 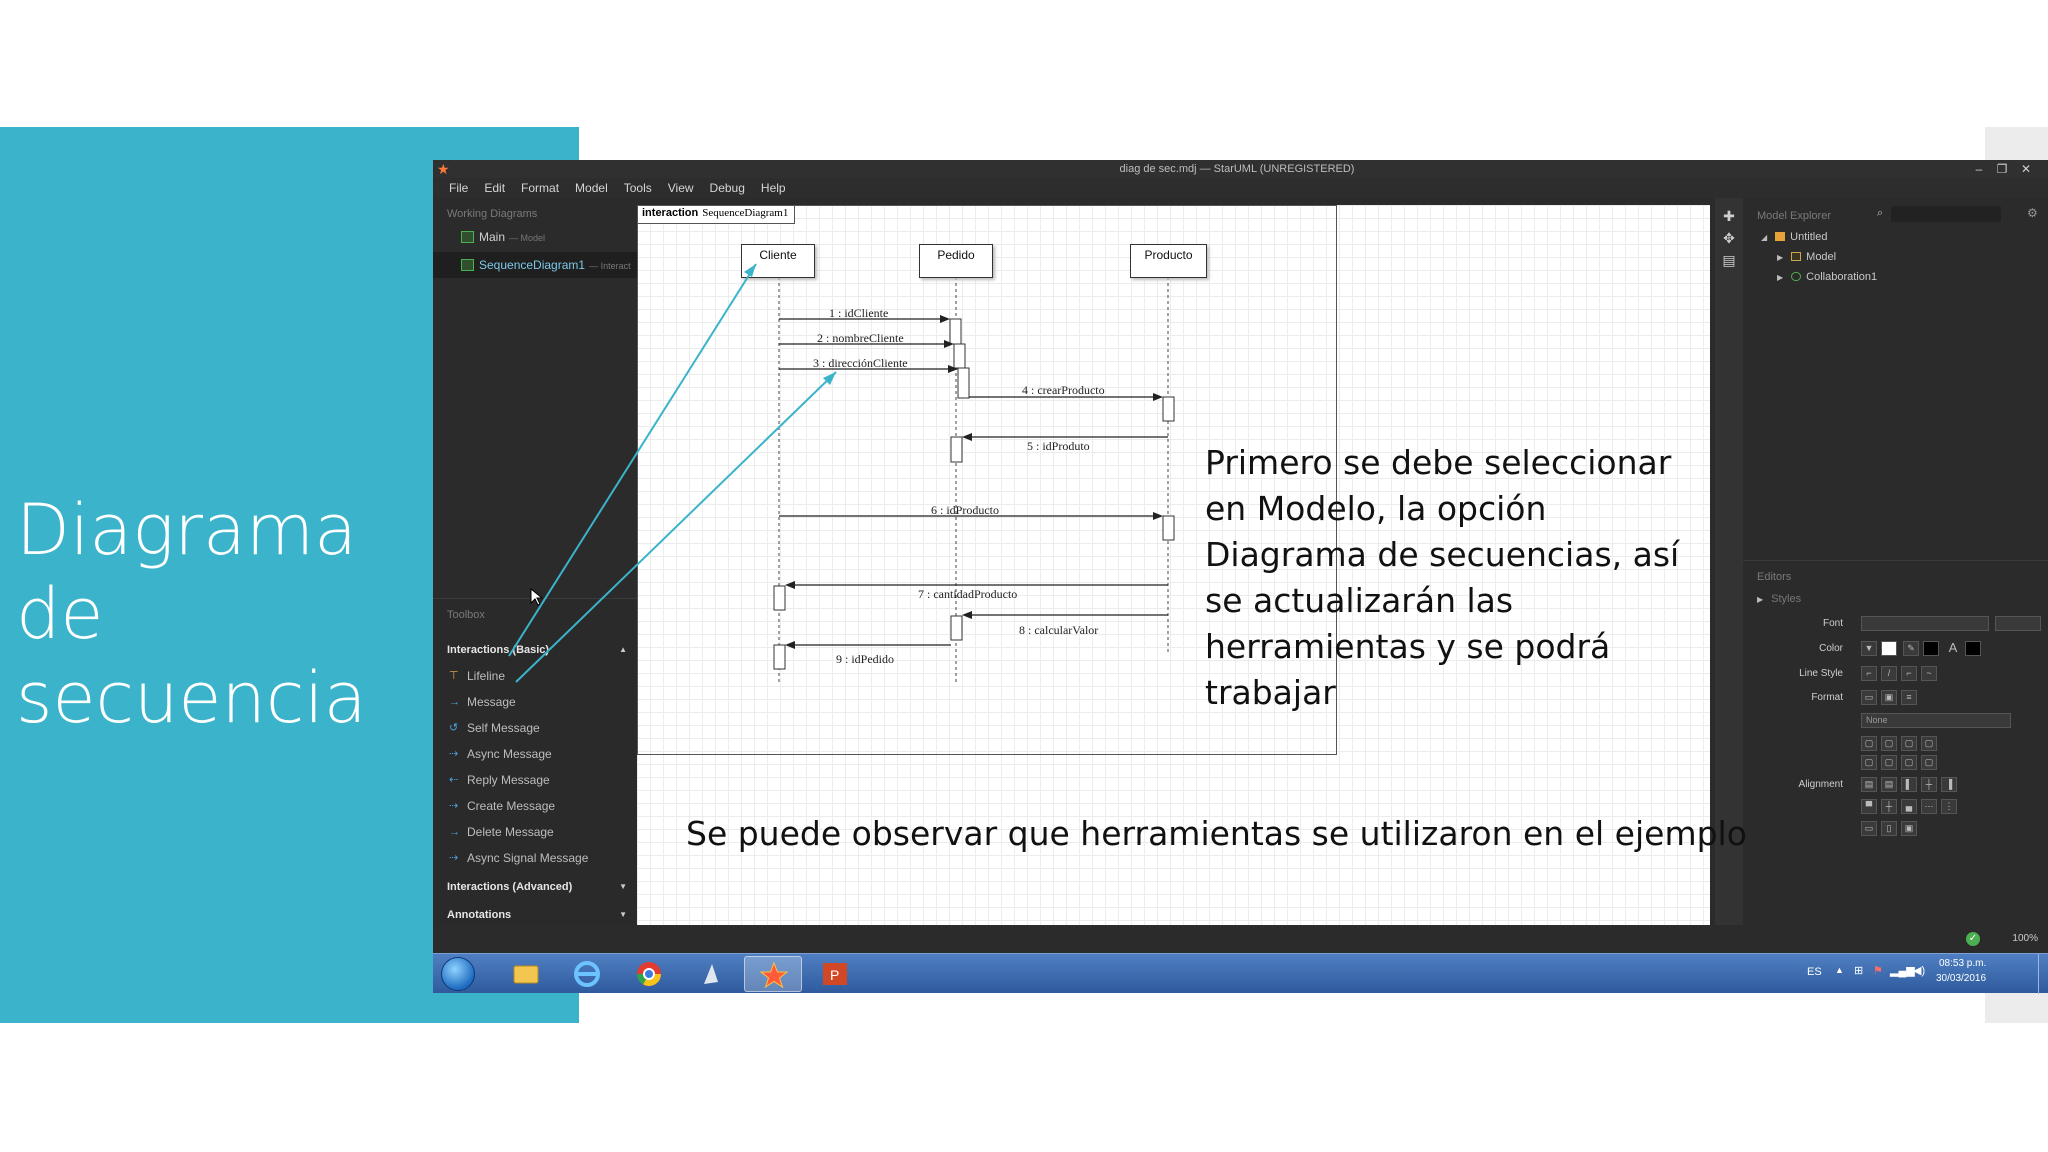 I want to click on annotation-arrow-lifeline, so click(x=632, y=460).